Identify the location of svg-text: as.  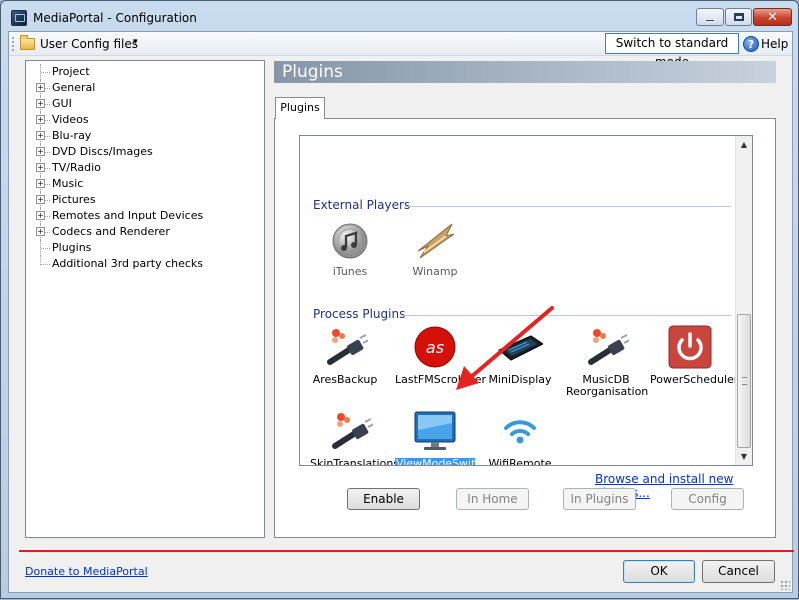
(435, 347).